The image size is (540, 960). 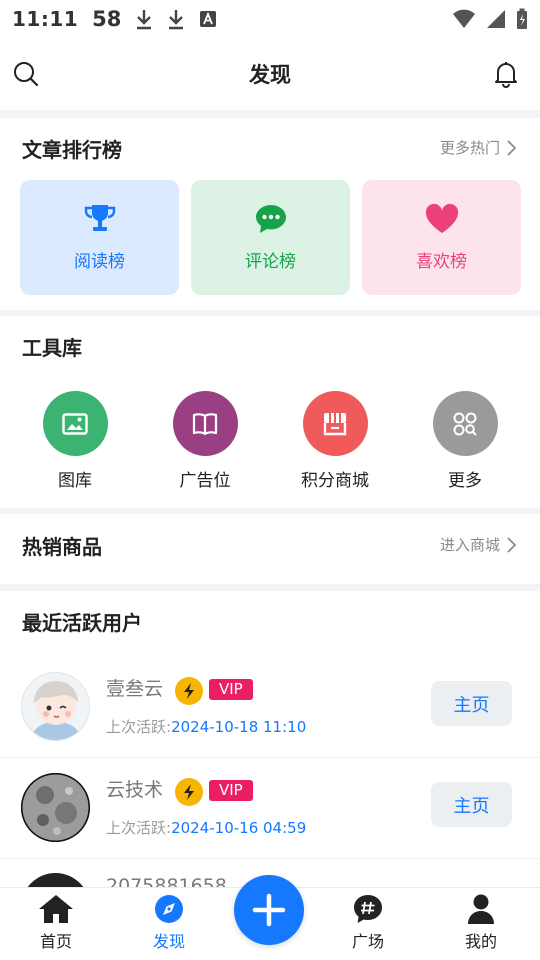 What do you see at coordinates (168, 941) in the screenshot?
I see `nav-discover-label: 发现` at bounding box center [168, 941].